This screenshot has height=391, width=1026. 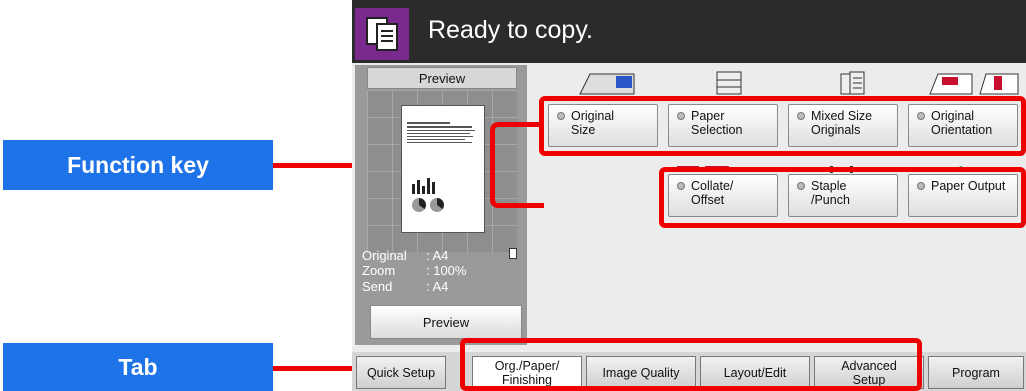 What do you see at coordinates (974, 83) in the screenshot?
I see `orientation-icon` at bounding box center [974, 83].